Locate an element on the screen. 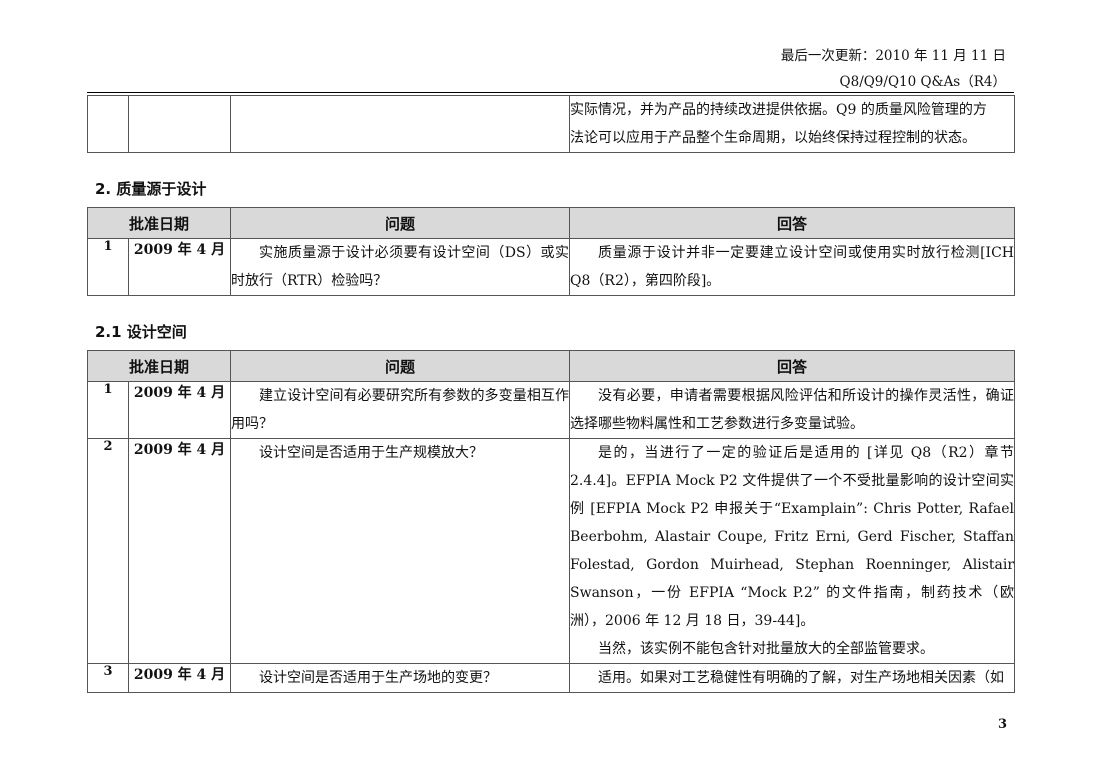 This screenshot has height=778, width=1100. question-cell: 建立设计空间有必要研究所有参数的多变量相互作用吗？ is located at coordinates (400, 410).